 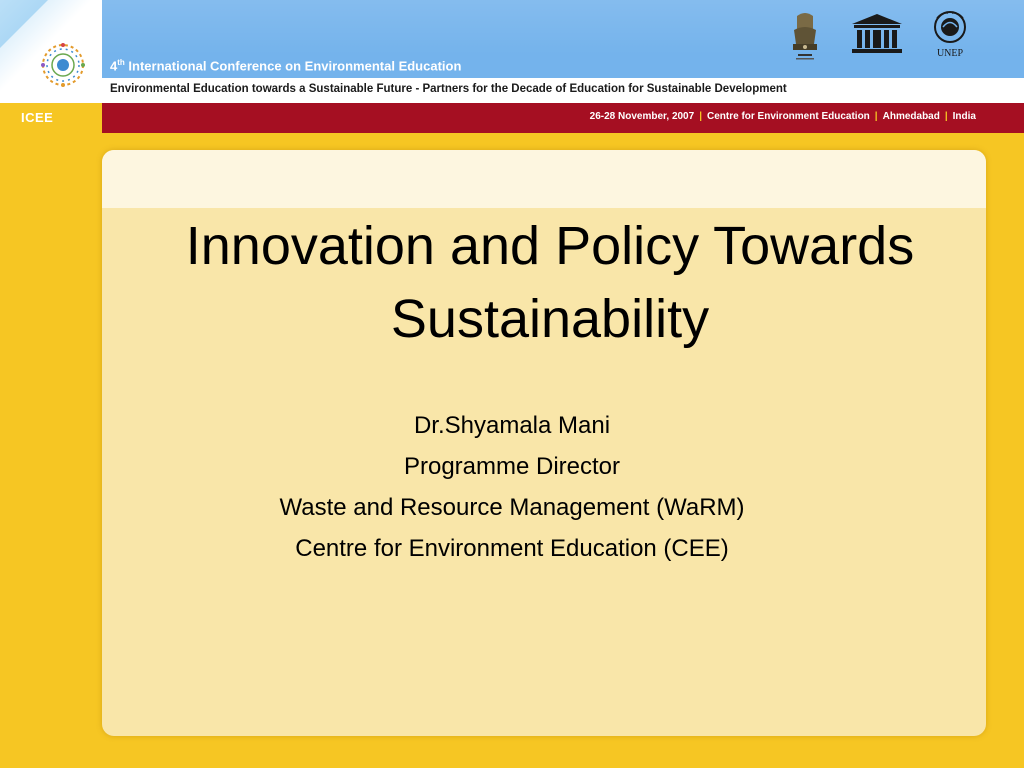 I want to click on presenter-organization: Centre for Environment Education (CEE), so click(x=512, y=548).